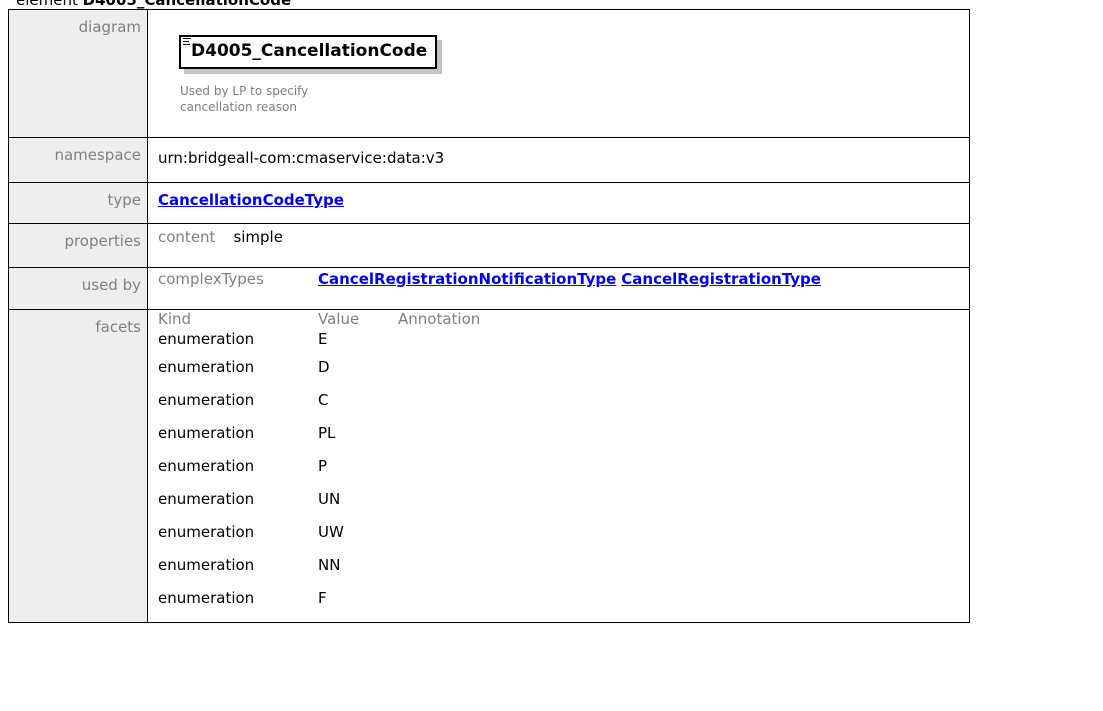 The height and width of the screenshot is (711, 1103). What do you see at coordinates (314, 539) in the screenshot?
I see `facet-row: enumeration UW` at bounding box center [314, 539].